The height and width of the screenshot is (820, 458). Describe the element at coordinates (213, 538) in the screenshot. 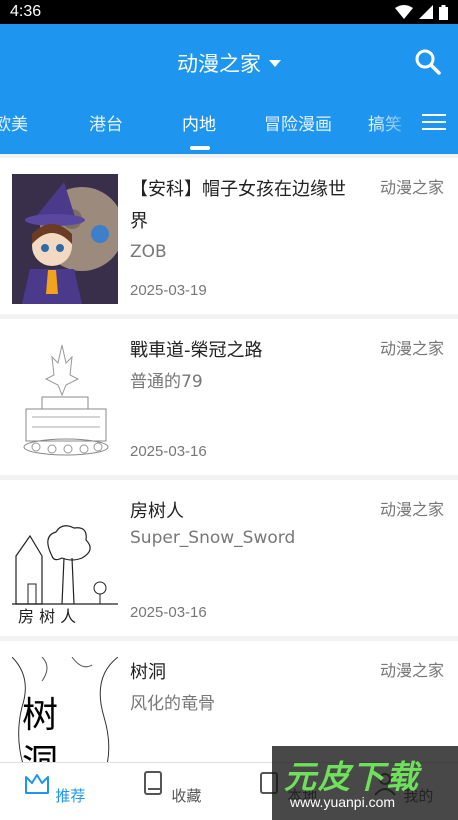

I see `comic-author: Super_Snow_Sword` at that location.